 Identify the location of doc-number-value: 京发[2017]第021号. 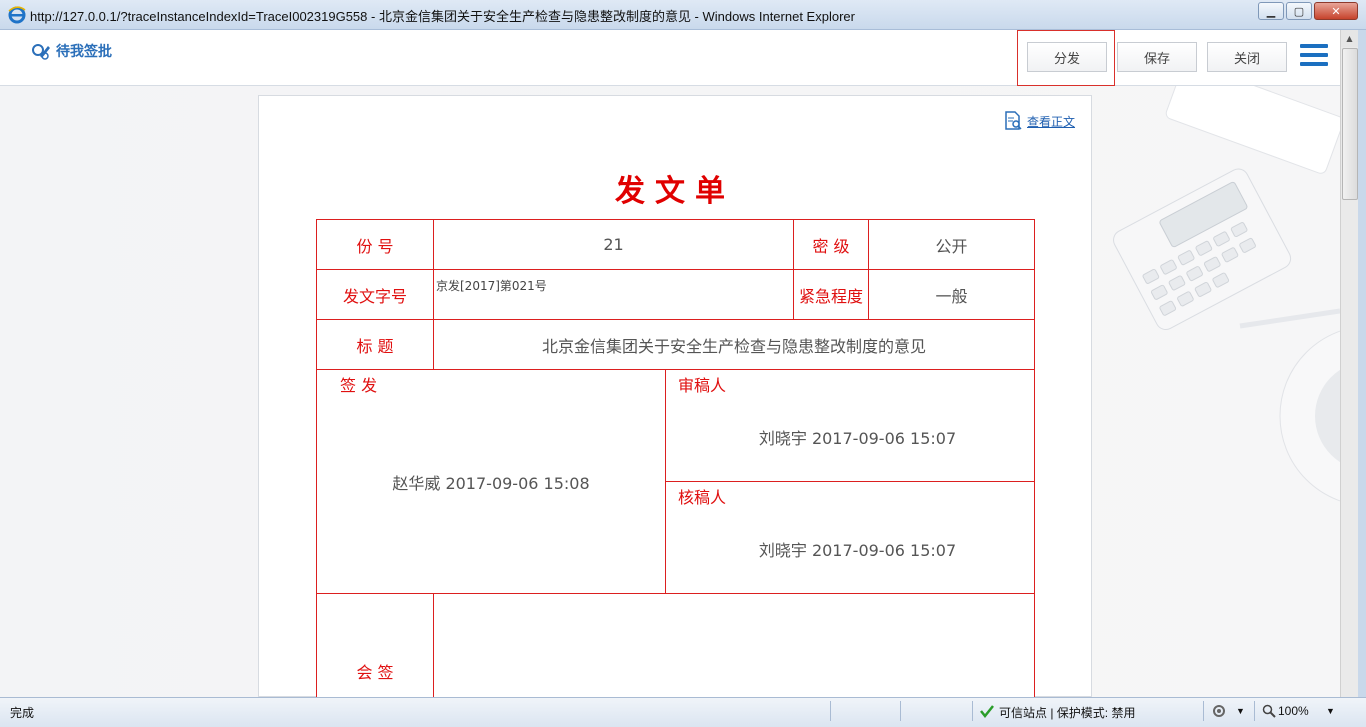
(491, 285).